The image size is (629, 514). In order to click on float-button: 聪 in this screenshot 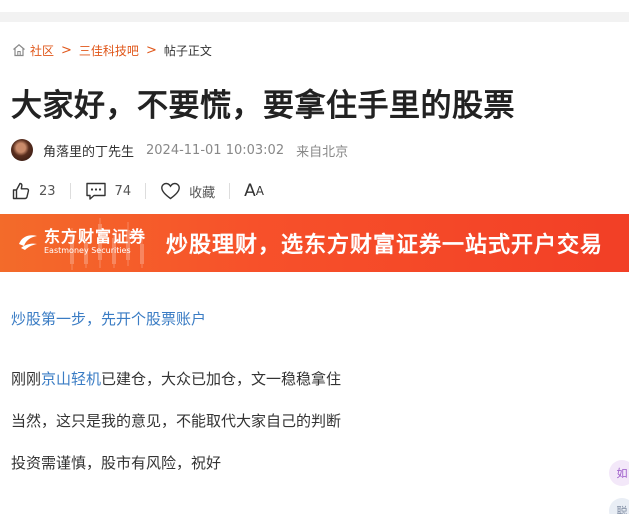, I will do `click(619, 506)`.